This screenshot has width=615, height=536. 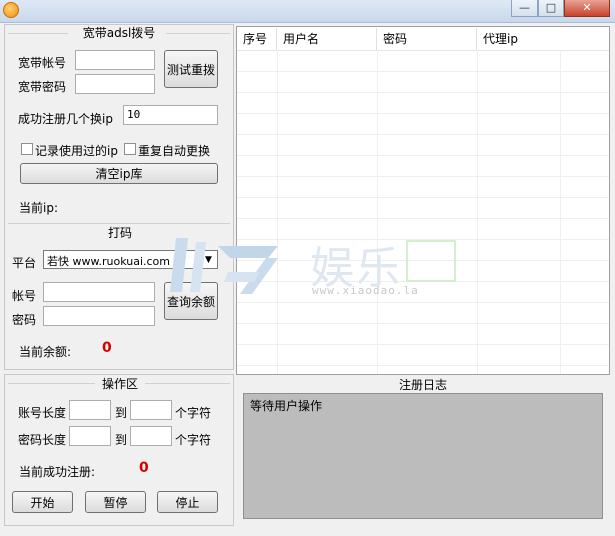 What do you see at coordinates (422, 385) in the screenshot?
I see `log-section-title: 注册日志` at bounding box center [422, 385].